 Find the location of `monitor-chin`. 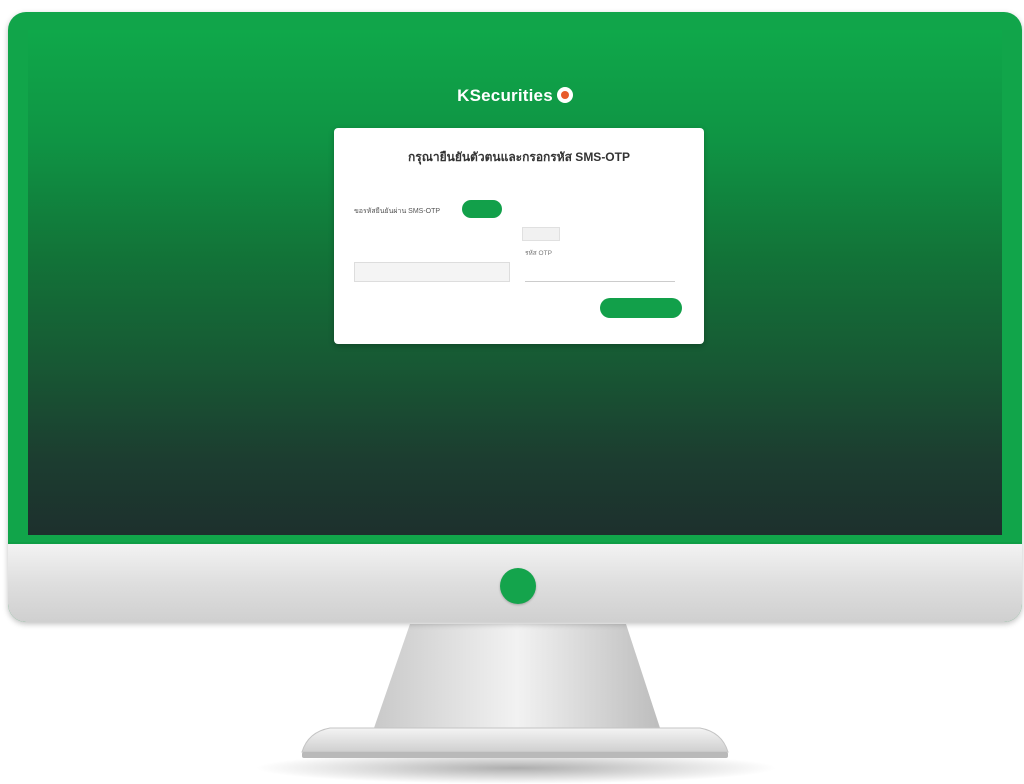

monitor-chin is located at coordinates (515, 582).